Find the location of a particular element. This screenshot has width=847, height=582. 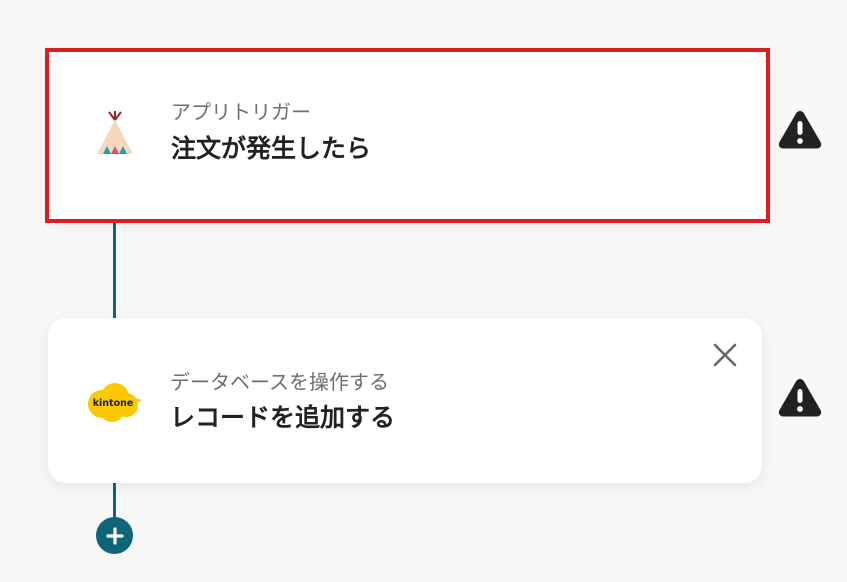

step-category-label: データベースを操作する is located at coordinates (279, 382).